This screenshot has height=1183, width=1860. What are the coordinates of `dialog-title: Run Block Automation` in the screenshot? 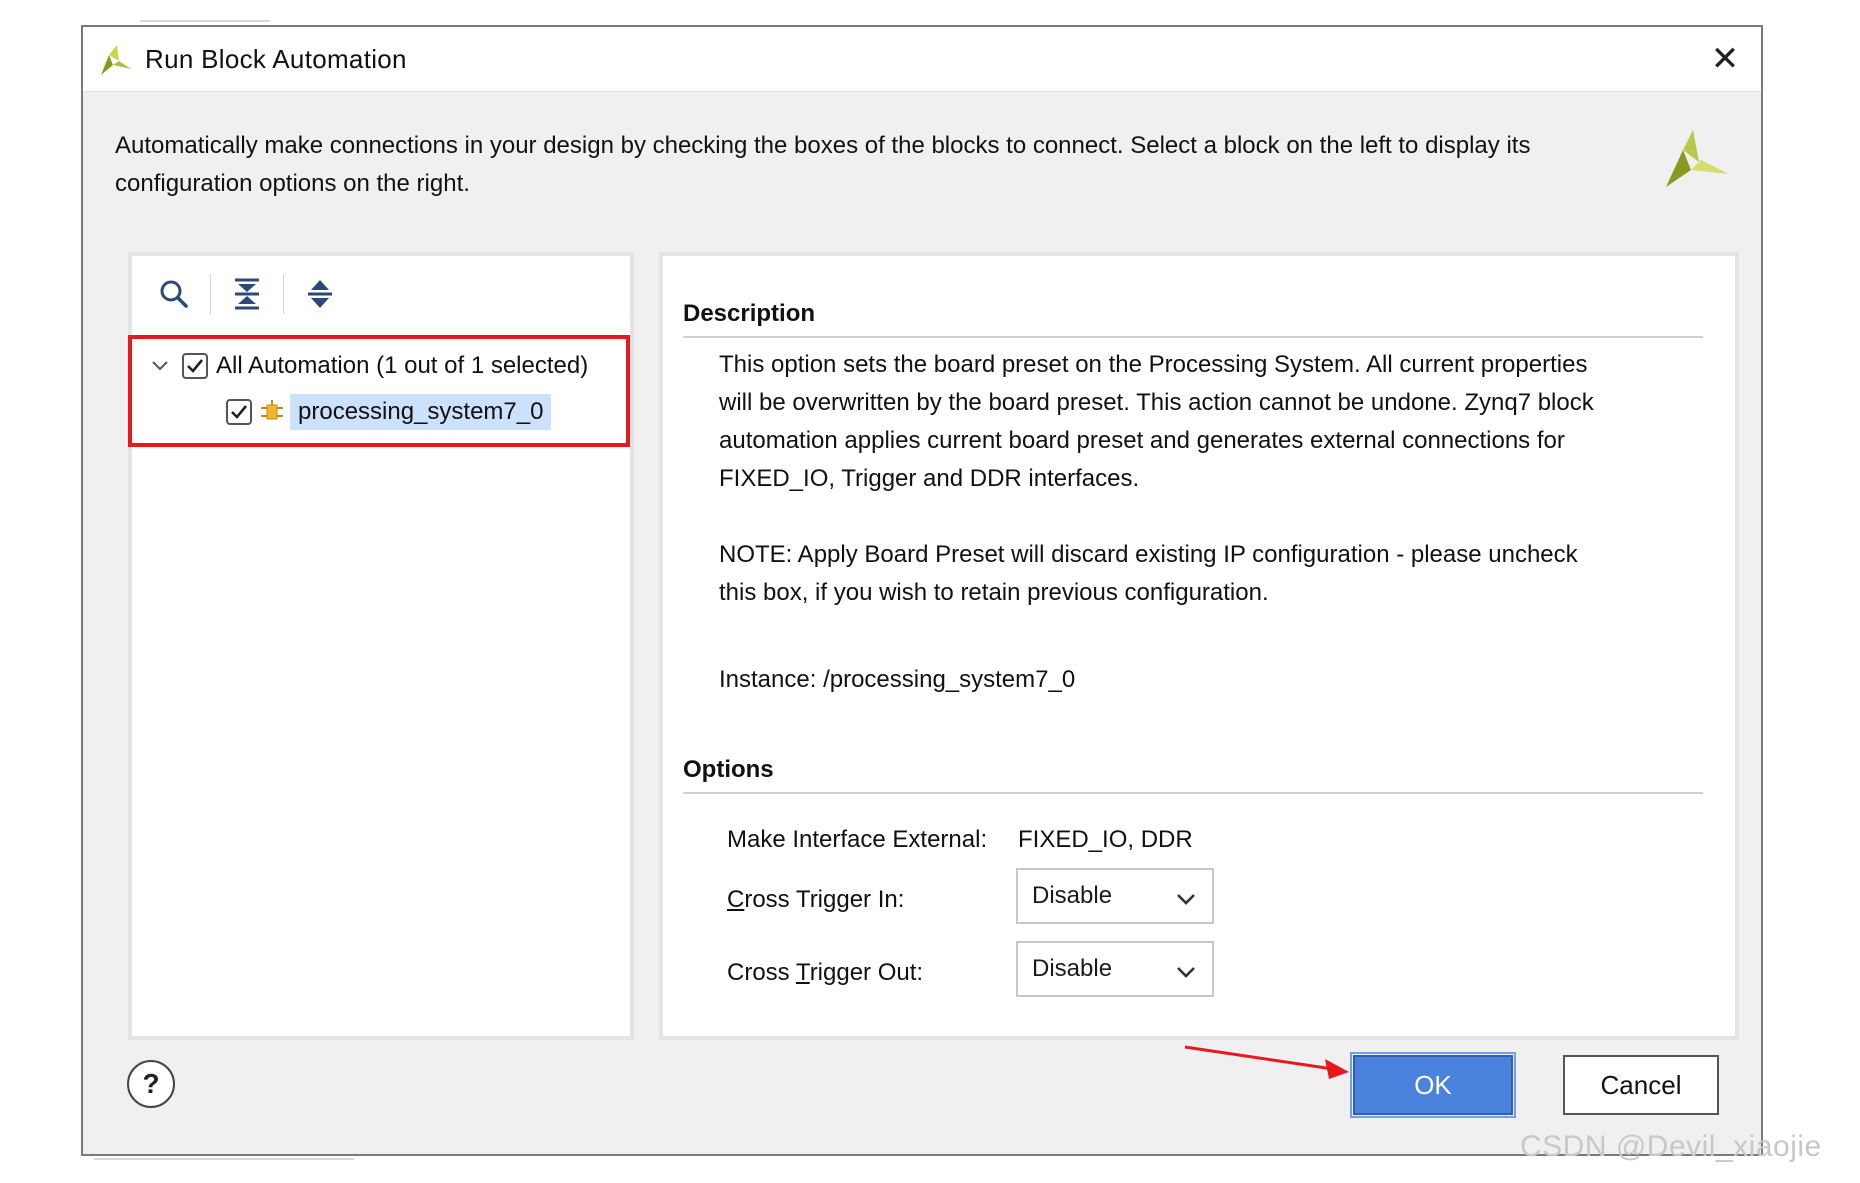 It's located at (276, 59).